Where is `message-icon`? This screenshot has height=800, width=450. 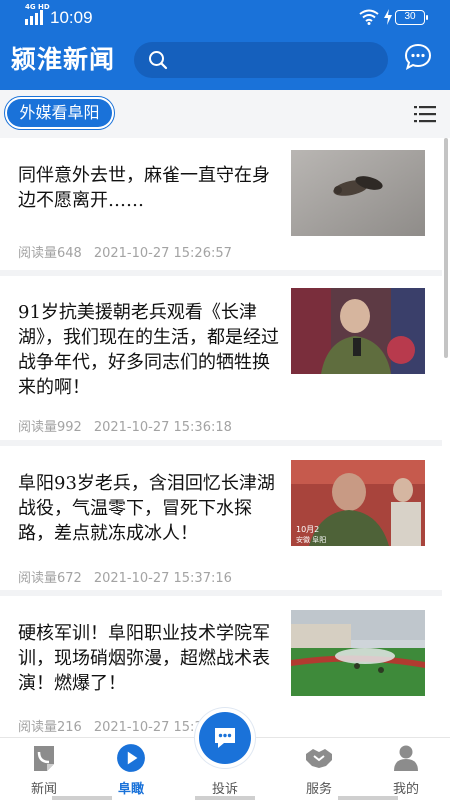
message-icon is located at coordinates (418, 57).